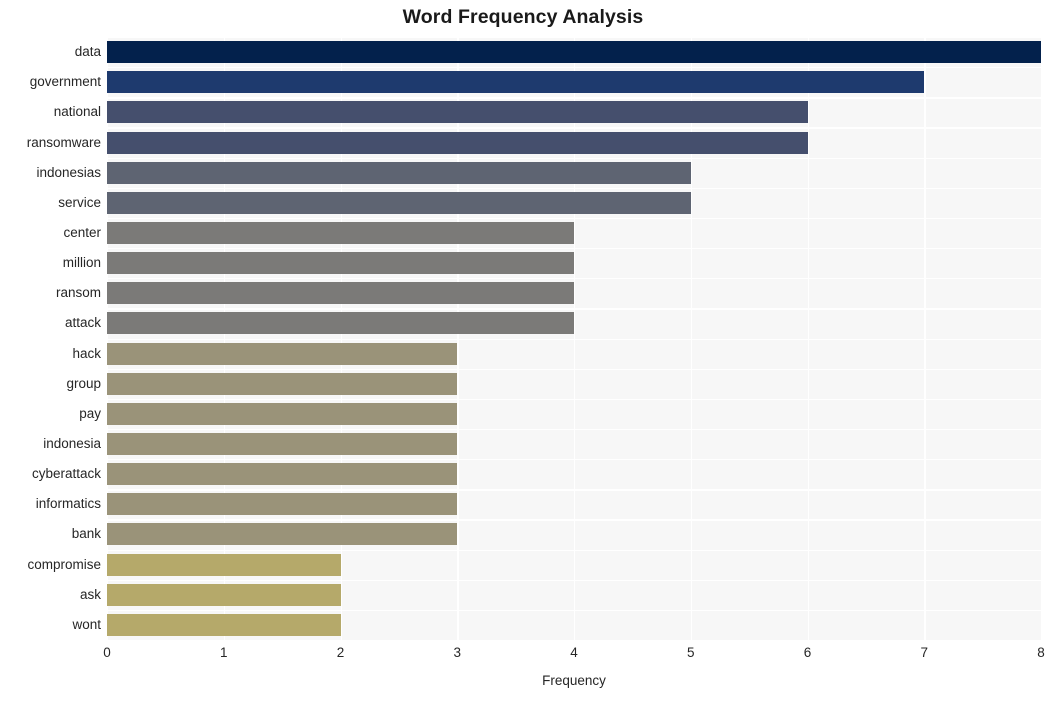  Describe the element at coordinates (340, 652) in the screenshot. I see `x-axis-tick-label: 2` at that location.